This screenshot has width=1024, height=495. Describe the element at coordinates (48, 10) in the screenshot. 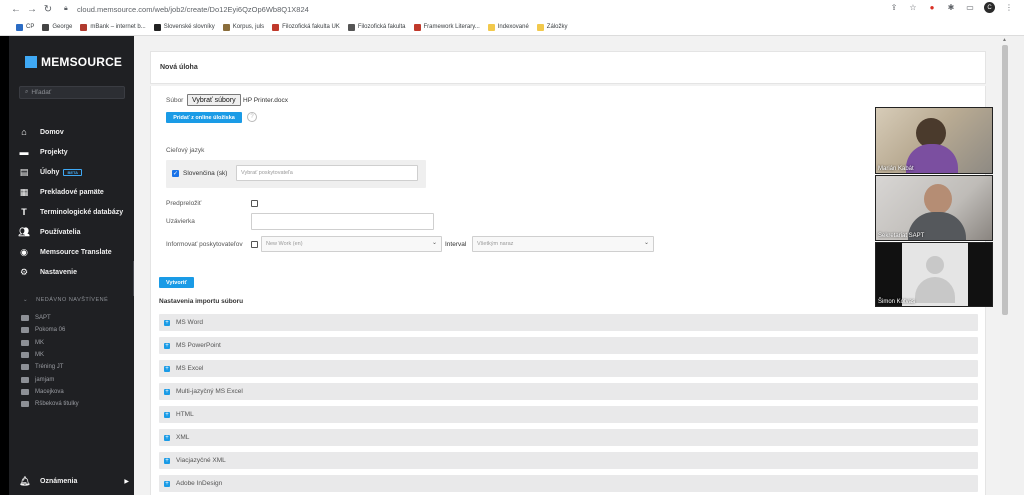

I see `reload-icon: ↻` at that location.